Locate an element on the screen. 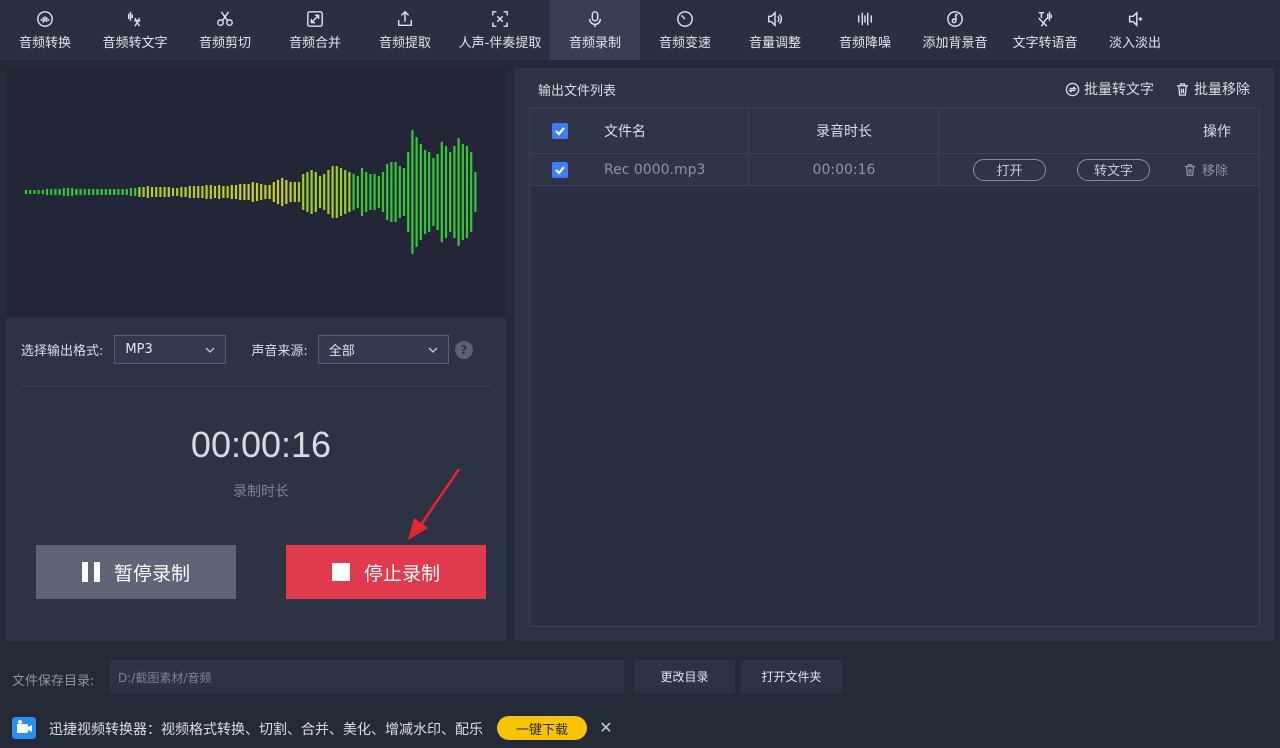  batch-to-text-button: 批量转文字 is located at coordinates (1109, 89).